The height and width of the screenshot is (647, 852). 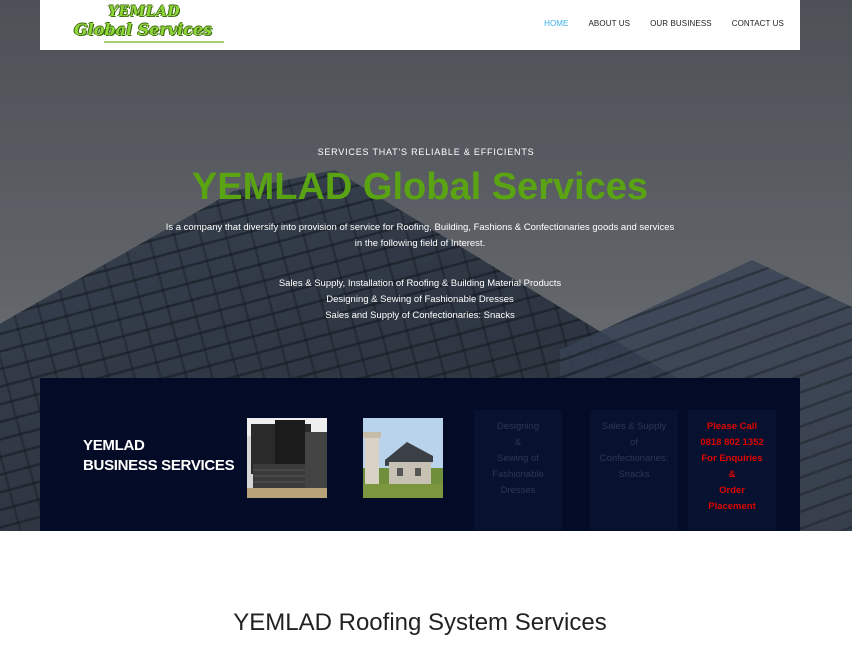 I want to click on card-line: Sales & Supply, so click(x=634, y=426).